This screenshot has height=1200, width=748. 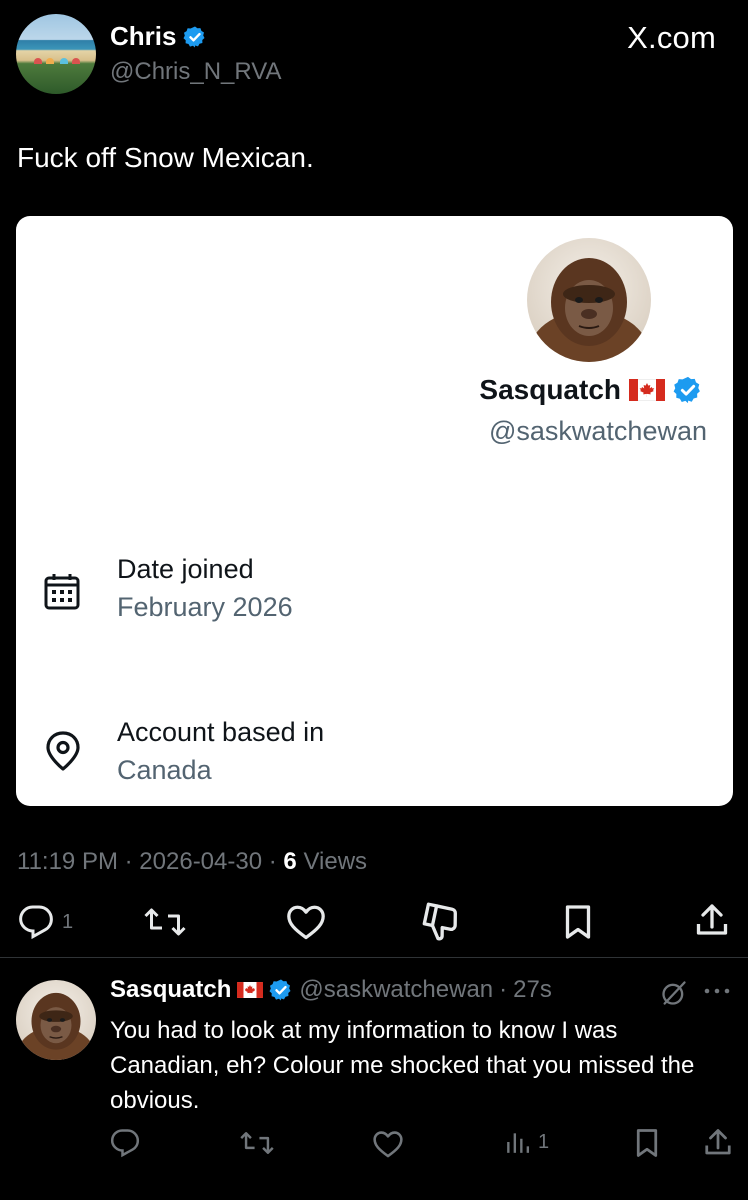 What do you see at coordinates (143, 36) in the screenshot?
I see `author-name: Chris` at bounding box center [143, 36].